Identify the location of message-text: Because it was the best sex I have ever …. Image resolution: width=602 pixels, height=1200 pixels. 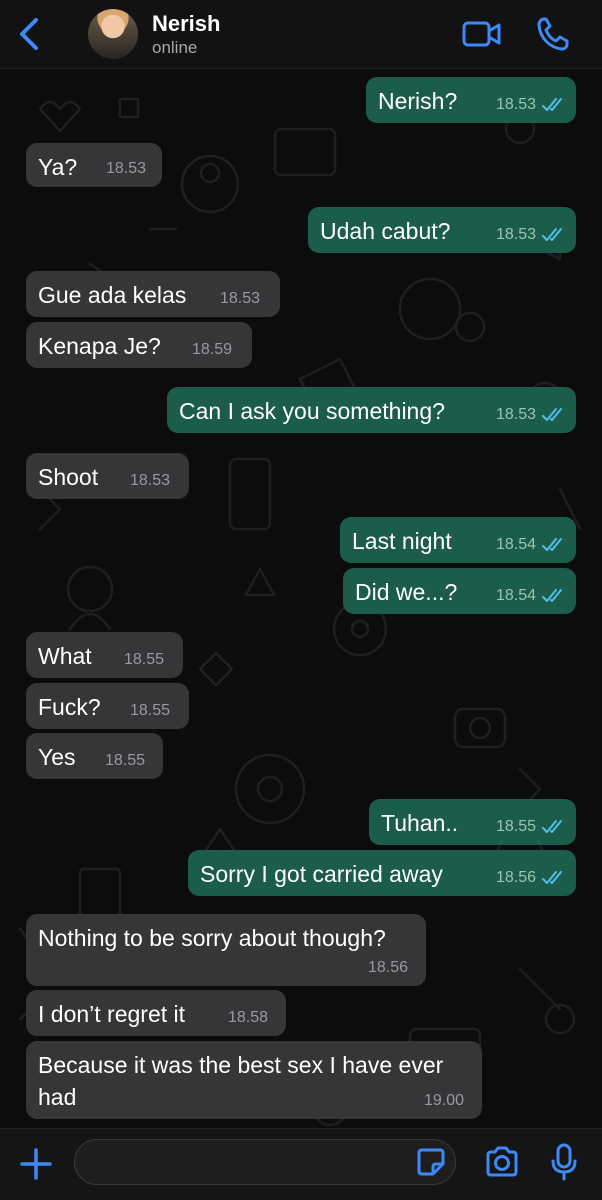
(241, 1081).